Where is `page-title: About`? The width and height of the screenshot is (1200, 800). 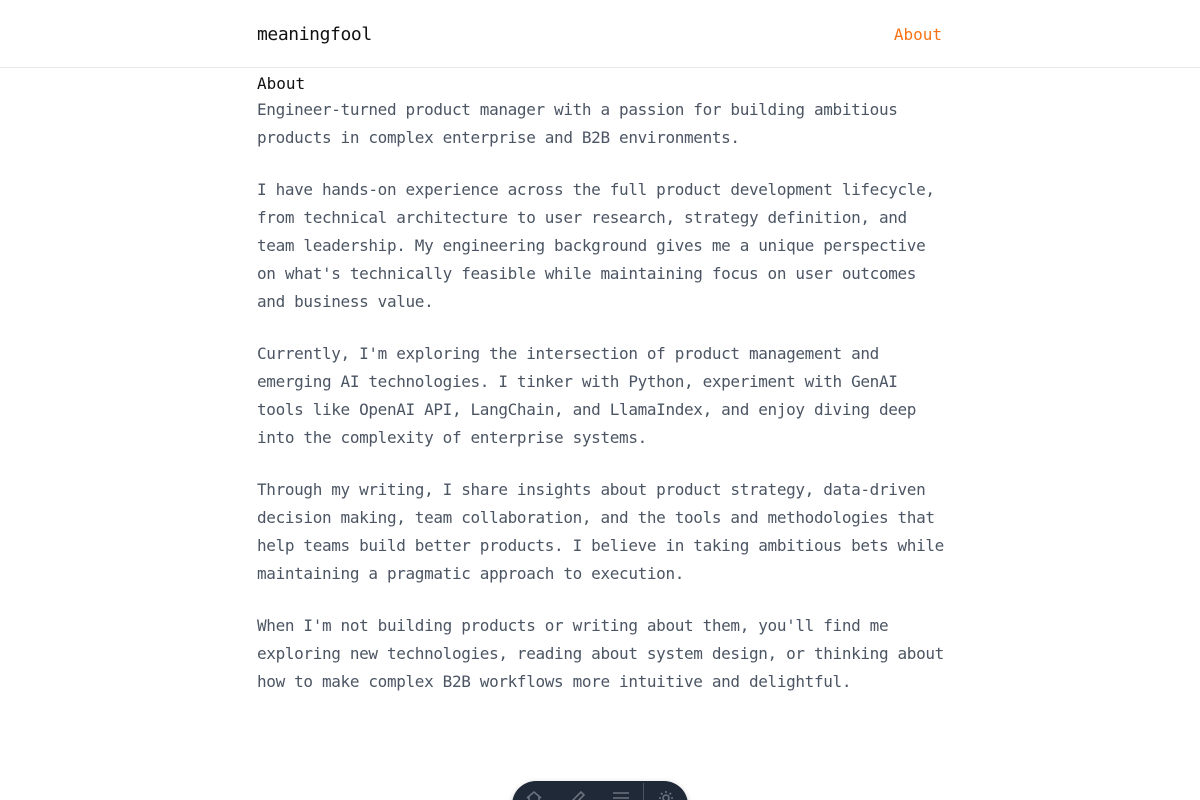 page-title: About is located at coordinates (281, 83).